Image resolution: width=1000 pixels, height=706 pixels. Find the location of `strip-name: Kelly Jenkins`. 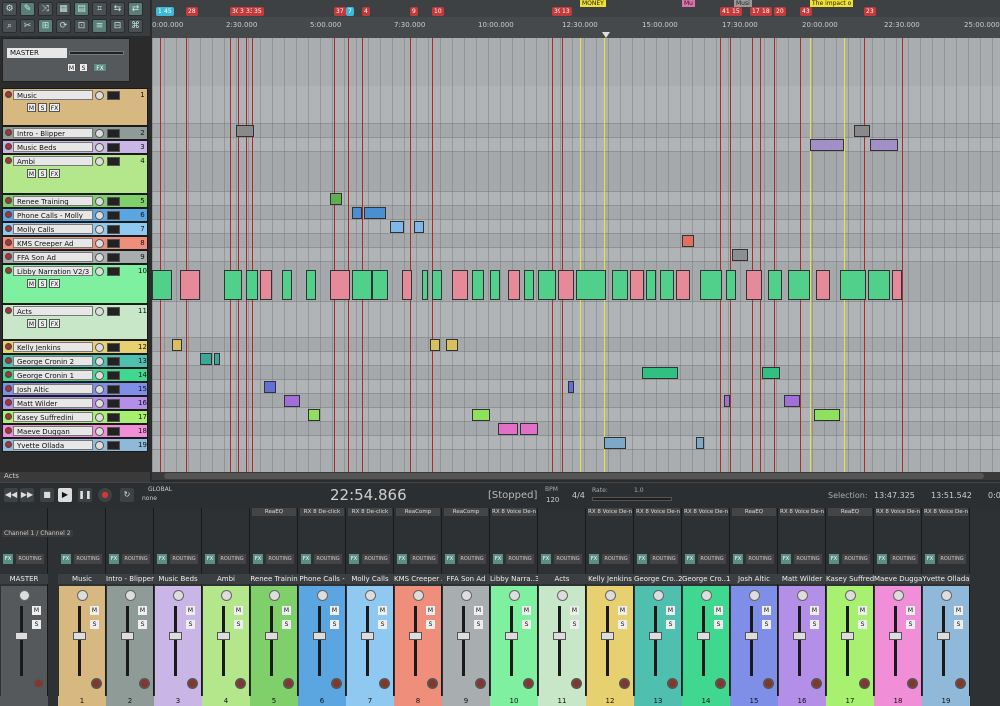

strip-name: Kelly Jenkins is located at coordinates (610, 579).